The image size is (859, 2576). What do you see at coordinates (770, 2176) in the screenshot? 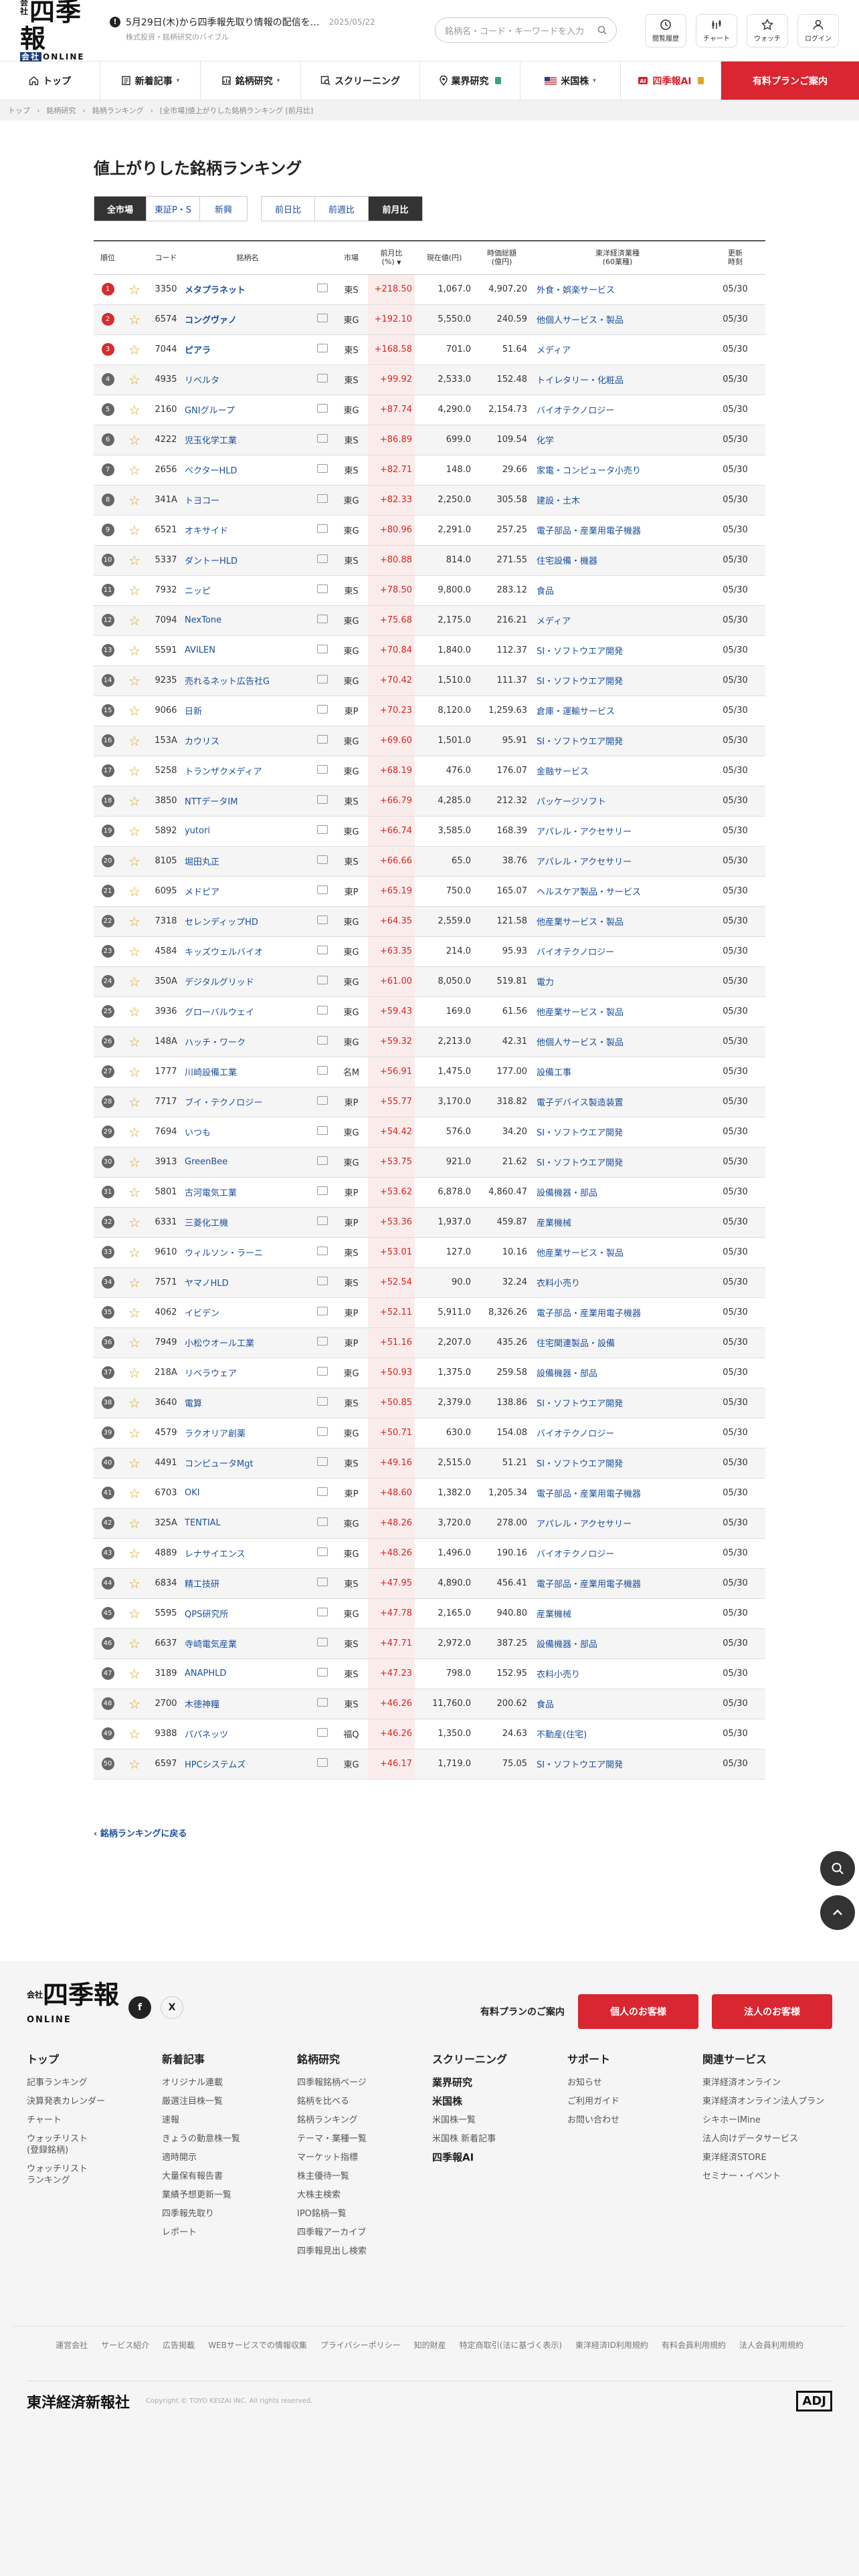
I see `footer-link: セミナー・イベント` at bounding box center [770, 2176].